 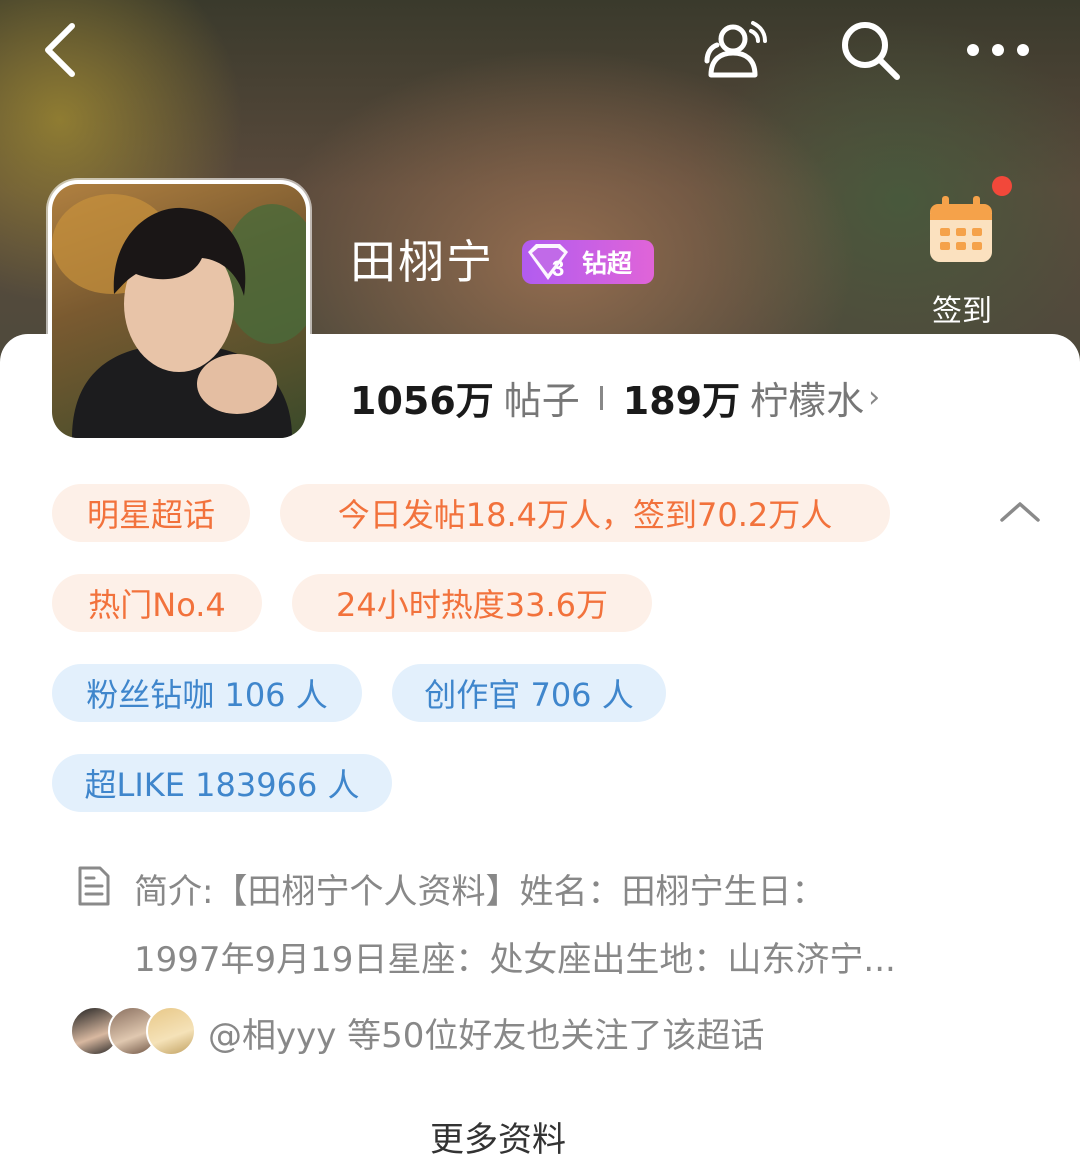 I want to click on tag-category: 明星超话, so click(x=151, y=513).